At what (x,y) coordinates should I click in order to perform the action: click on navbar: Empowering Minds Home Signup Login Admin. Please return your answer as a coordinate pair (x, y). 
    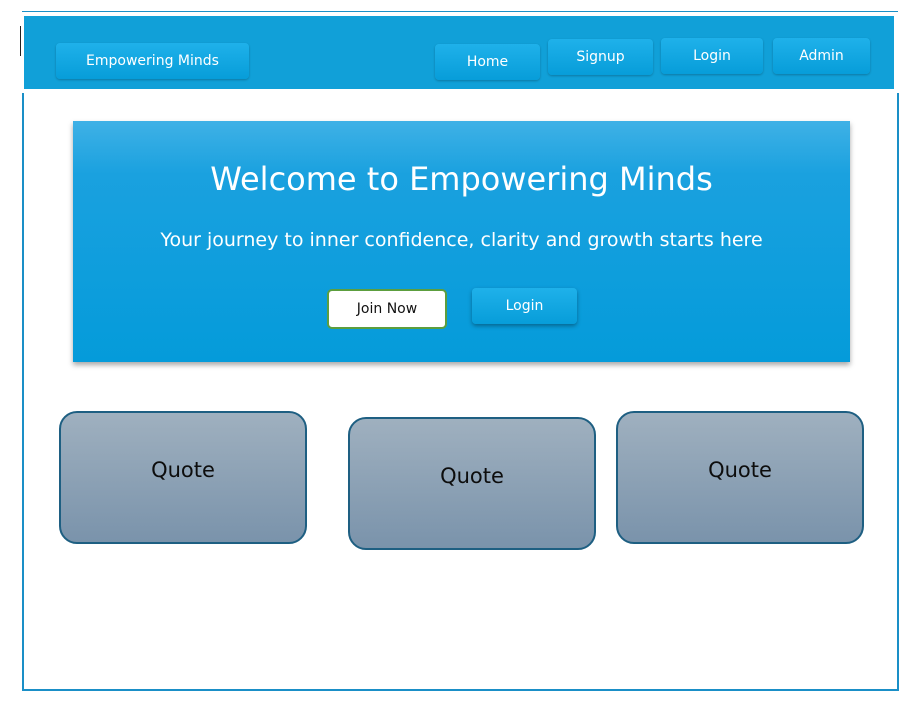
    Looking at the image, I should click on (459, 52).